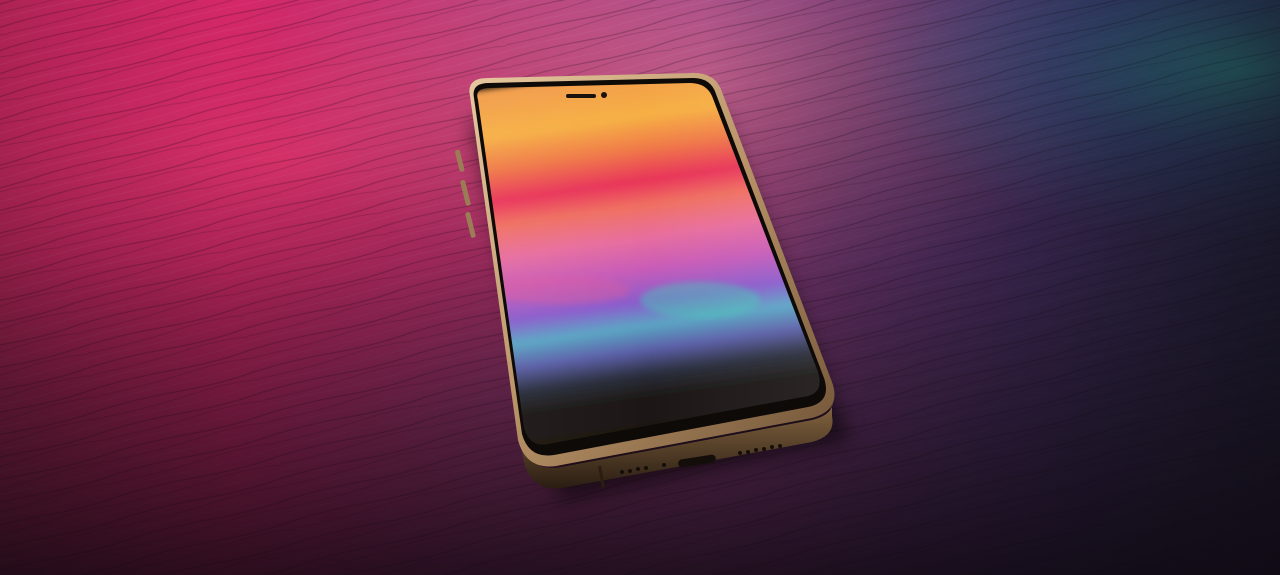 The height and width of the screenshot is (575, 1280). What do you see at coordinates (581, 96) in the screenshot?
I see `earpiece-speaker` at bounding box center [581, 96].